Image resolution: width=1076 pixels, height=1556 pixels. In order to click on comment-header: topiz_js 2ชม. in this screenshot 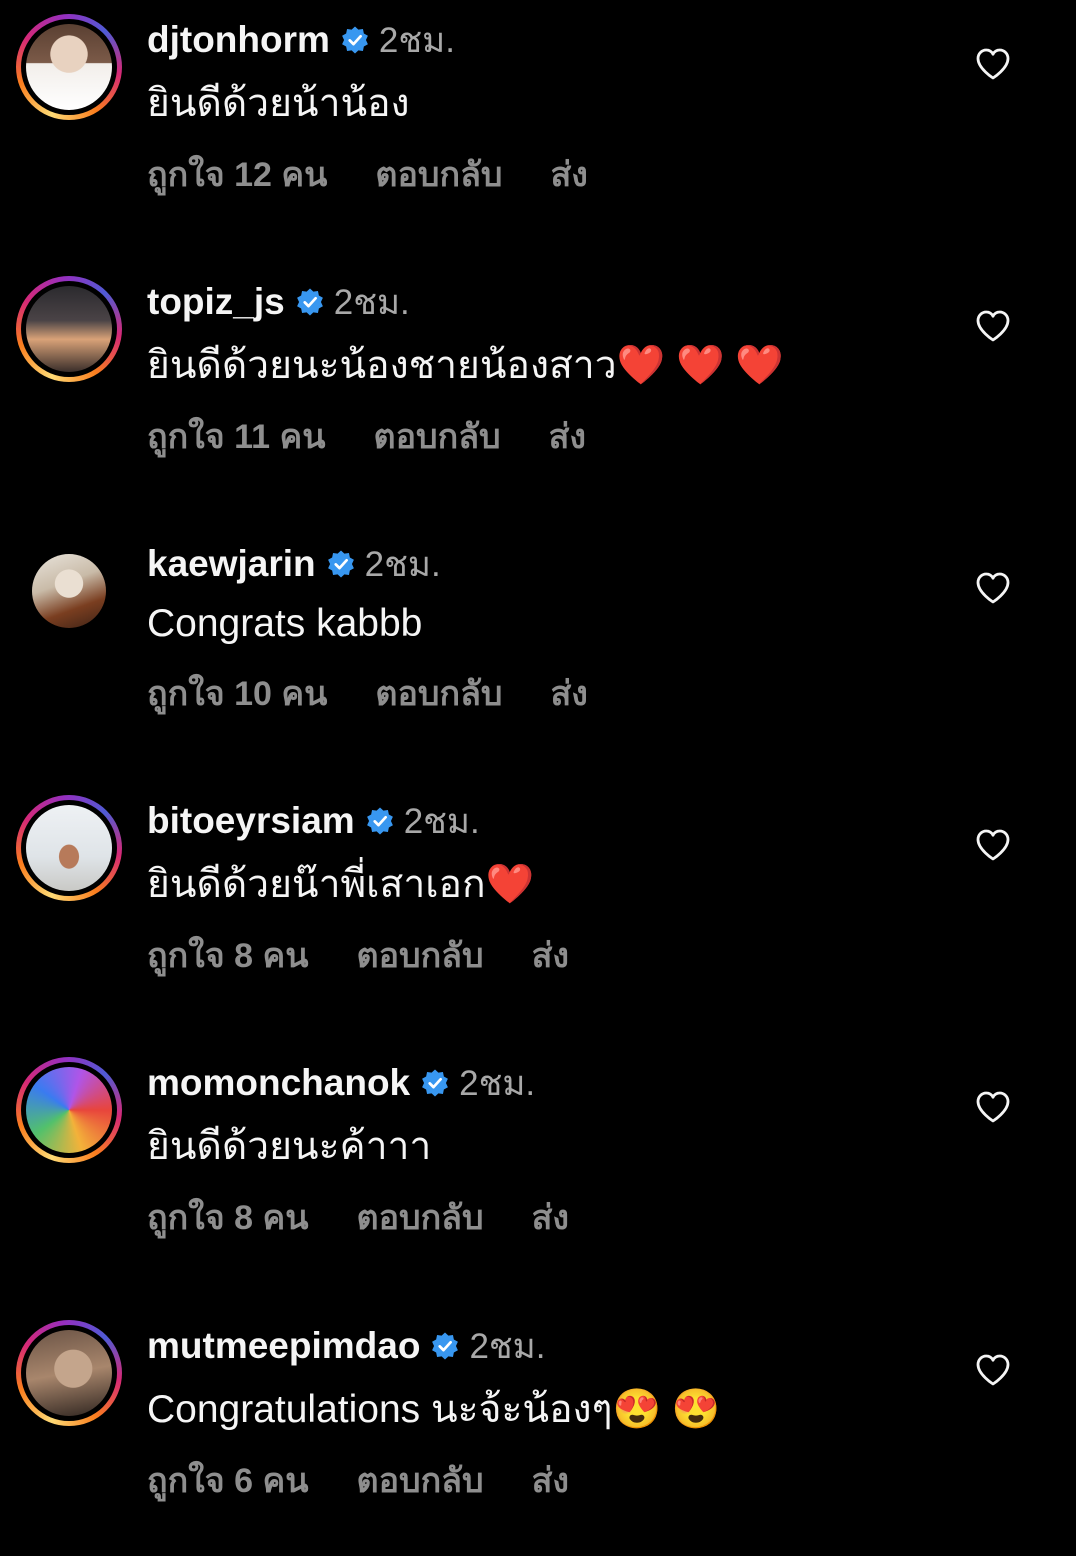, I will do `click(278, 302)`.